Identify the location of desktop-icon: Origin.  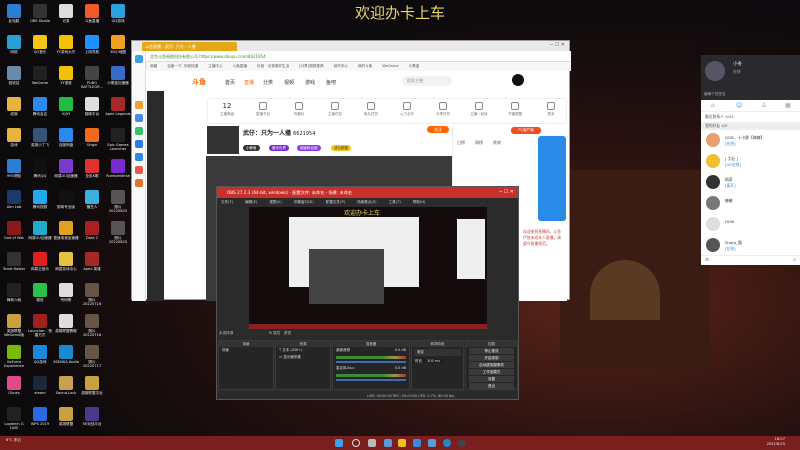
(92, 143).